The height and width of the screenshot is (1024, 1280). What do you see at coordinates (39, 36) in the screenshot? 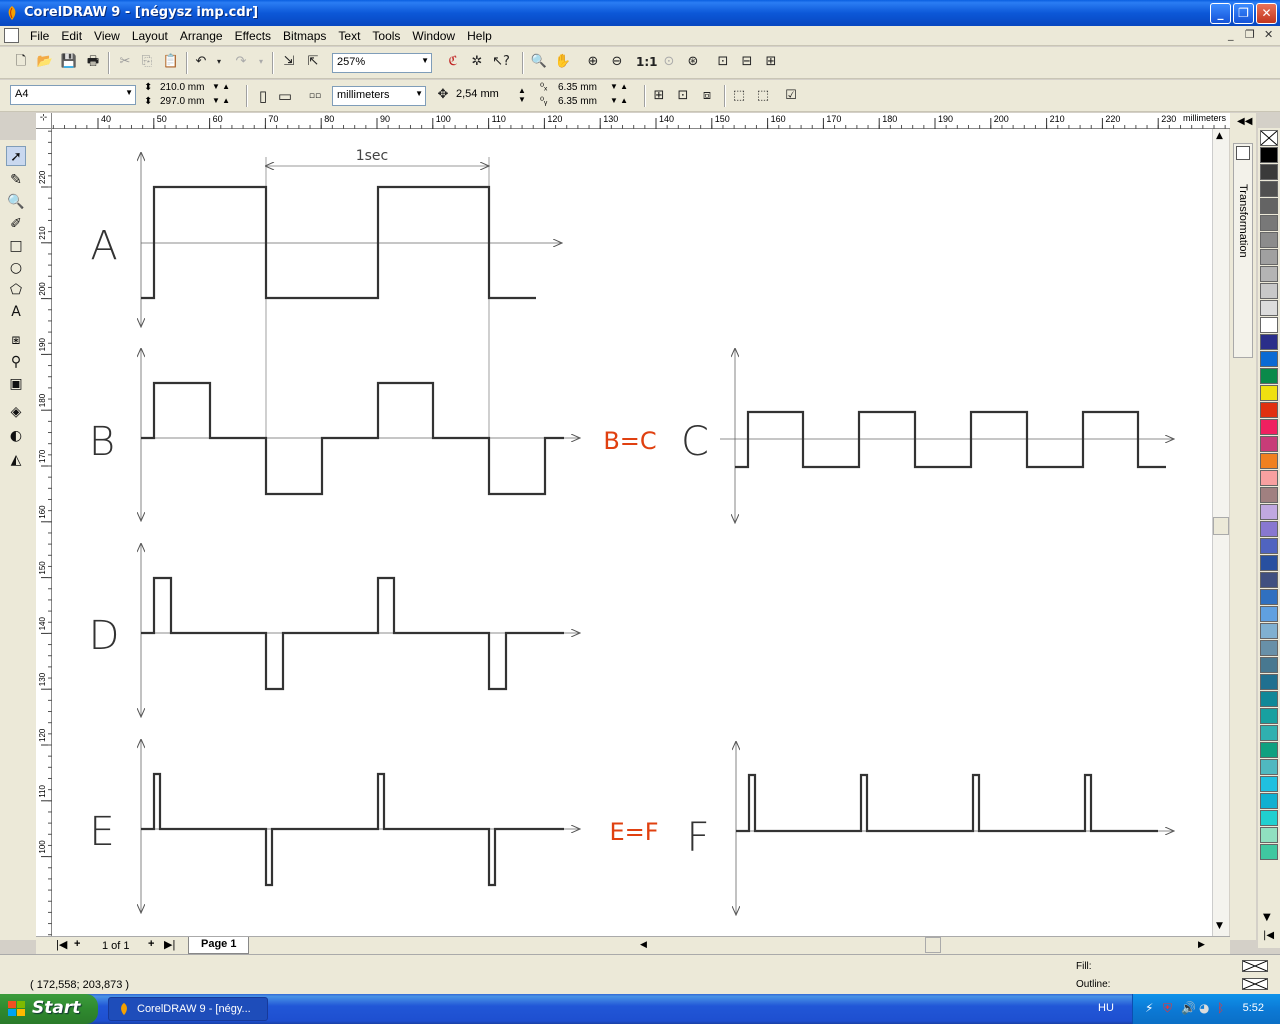
I see `menu-file: File` at bounding box center [39, 36].